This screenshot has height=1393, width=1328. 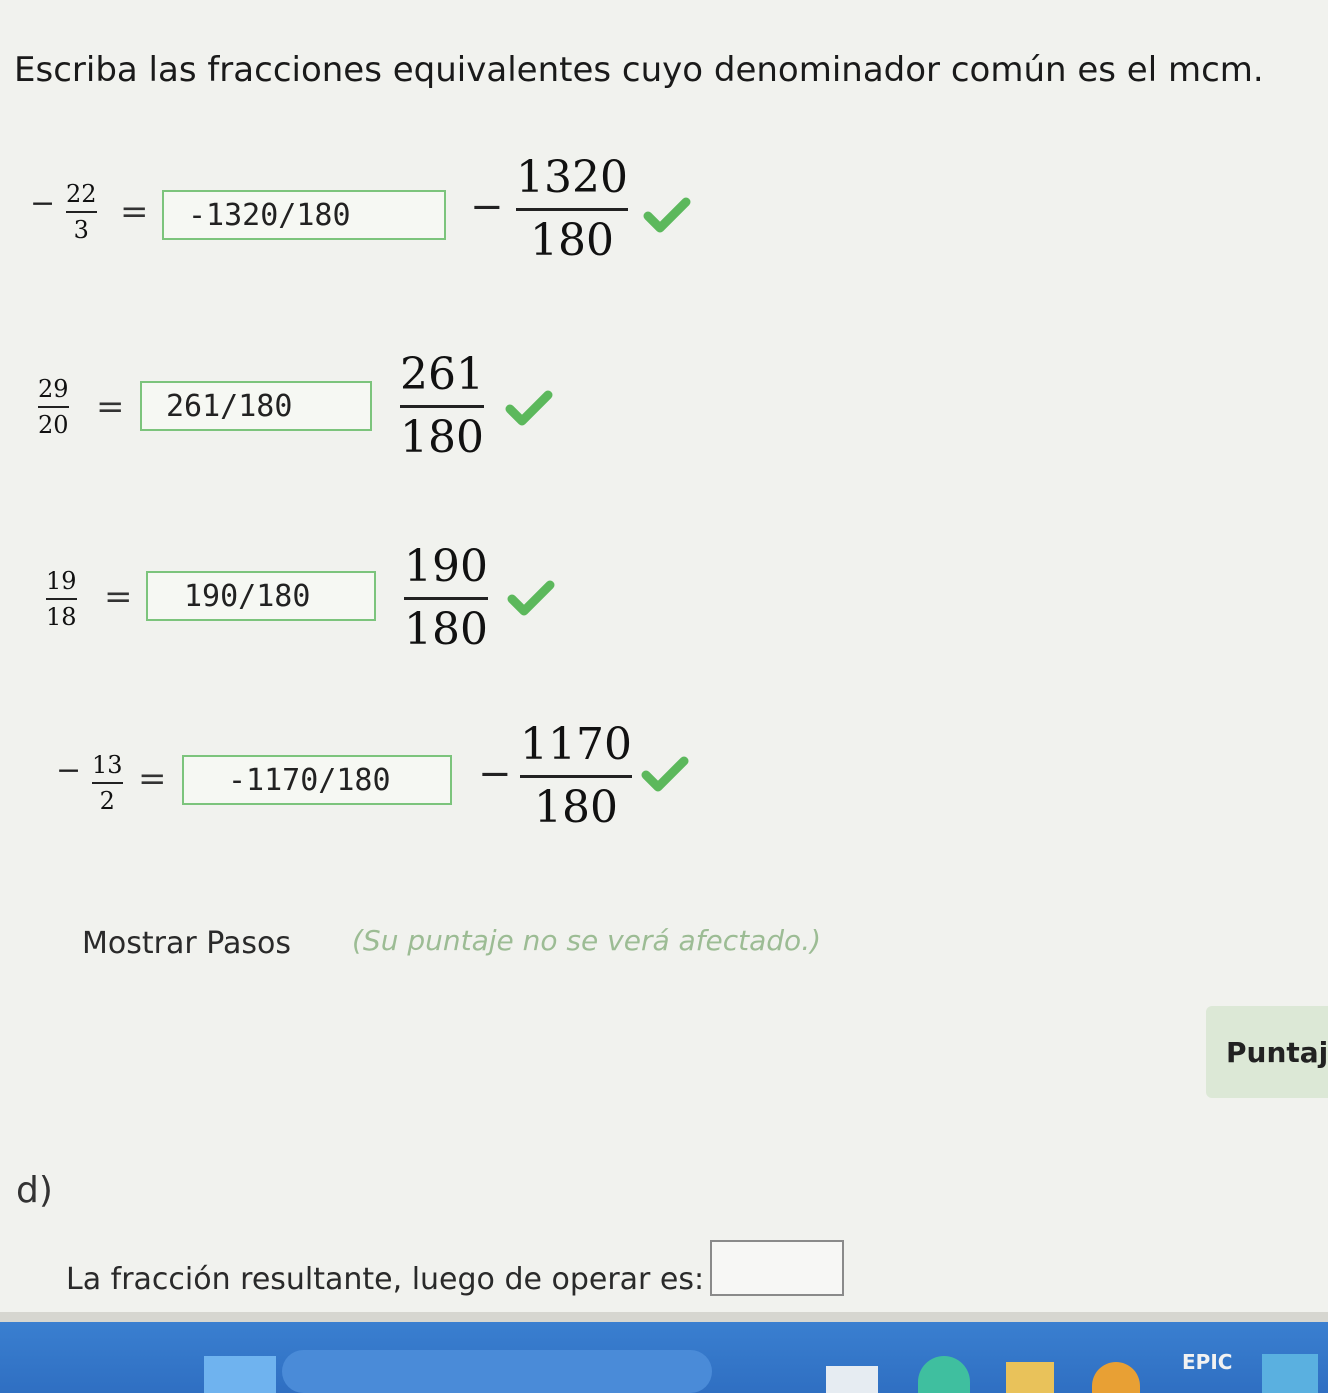 What do you see at coordinates (446, 566) in the screenshot?
I see `preview-numerator: 190` at bounding box center [446, 566].